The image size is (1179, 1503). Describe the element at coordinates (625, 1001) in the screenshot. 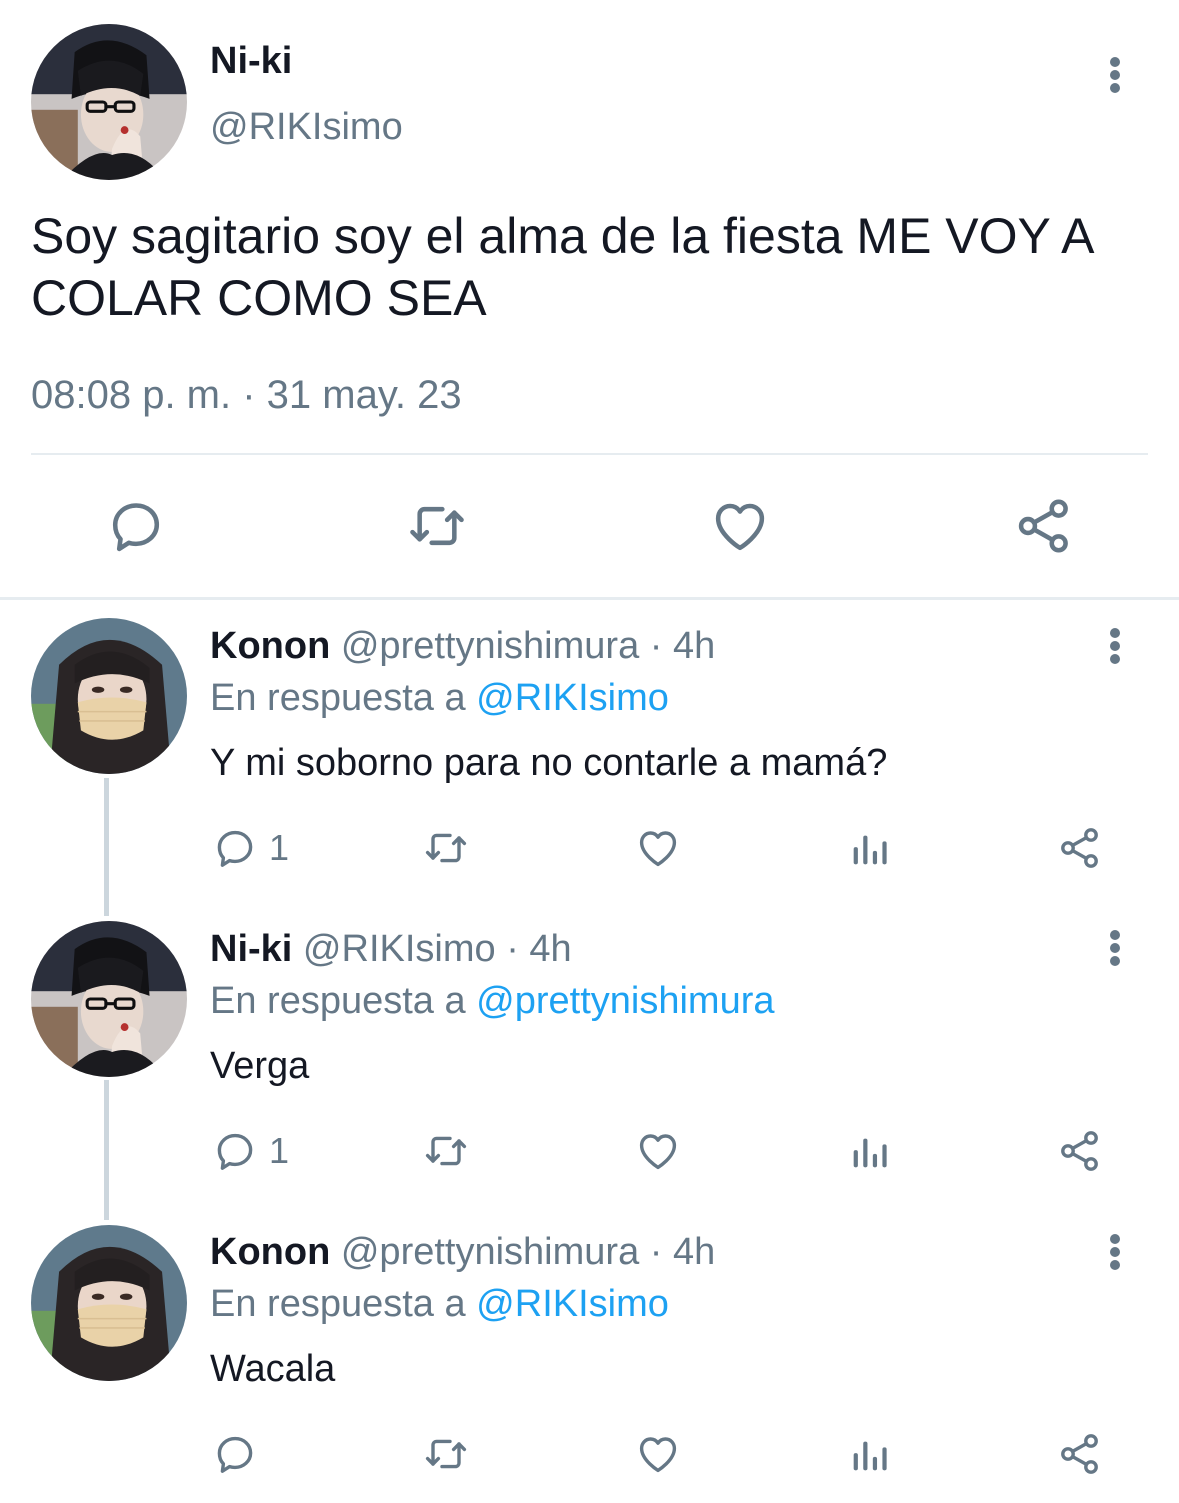

I see `mention-link: @prettynishimura` at that location.